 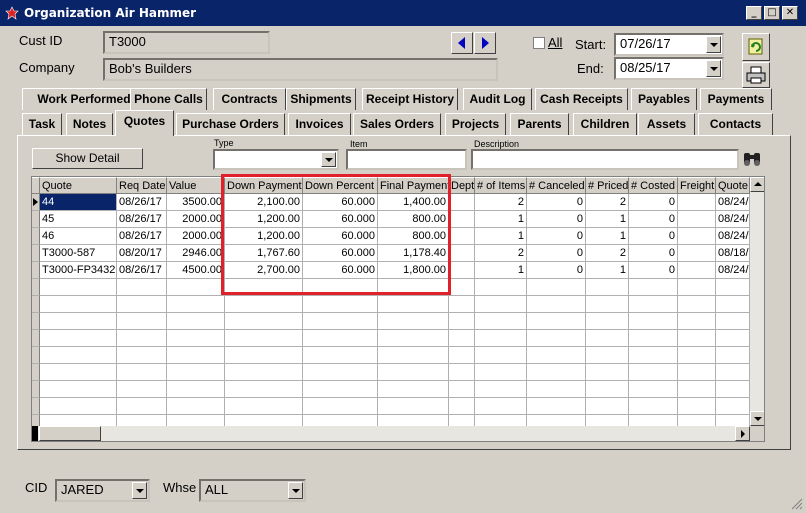 I want to click on column-header: # Costed, so click(x=653, y=185).